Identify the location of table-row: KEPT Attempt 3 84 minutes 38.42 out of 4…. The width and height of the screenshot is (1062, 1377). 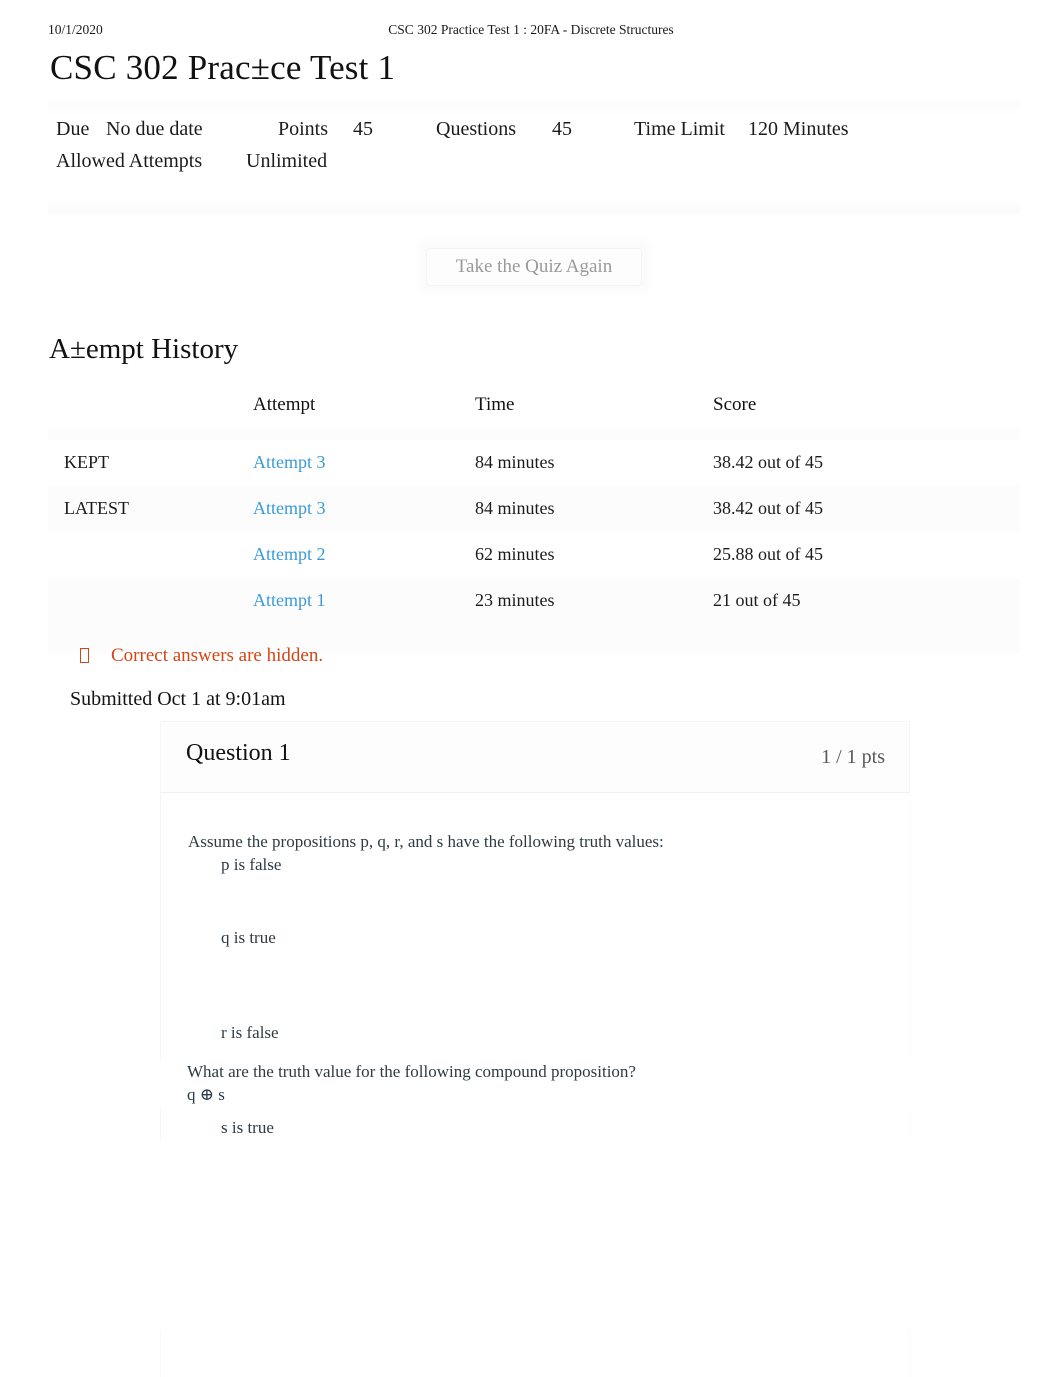
(534, 463).